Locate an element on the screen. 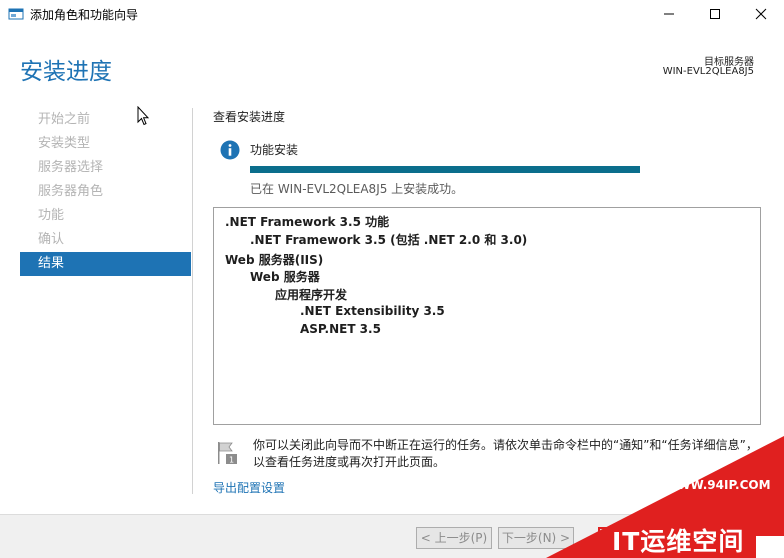 This screenshot has width=784, height=558. maximize-button is located at coordinates (715, 14).